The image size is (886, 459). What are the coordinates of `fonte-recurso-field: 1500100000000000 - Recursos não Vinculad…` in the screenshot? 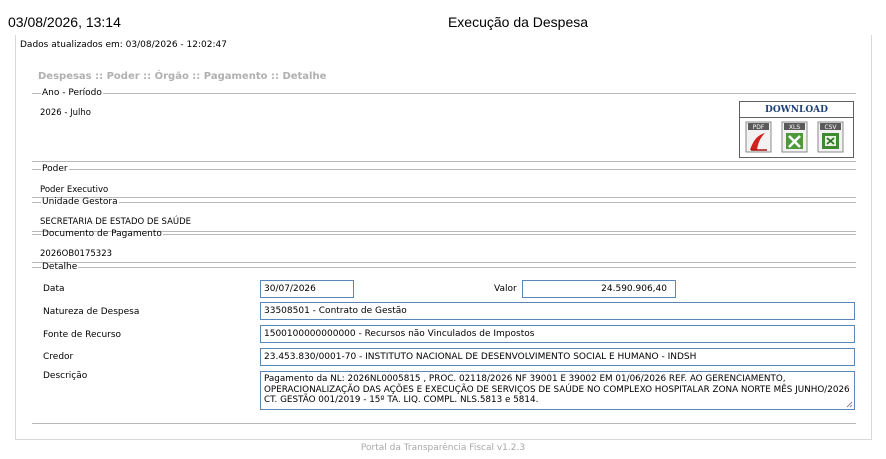 It's located at (557, 334).